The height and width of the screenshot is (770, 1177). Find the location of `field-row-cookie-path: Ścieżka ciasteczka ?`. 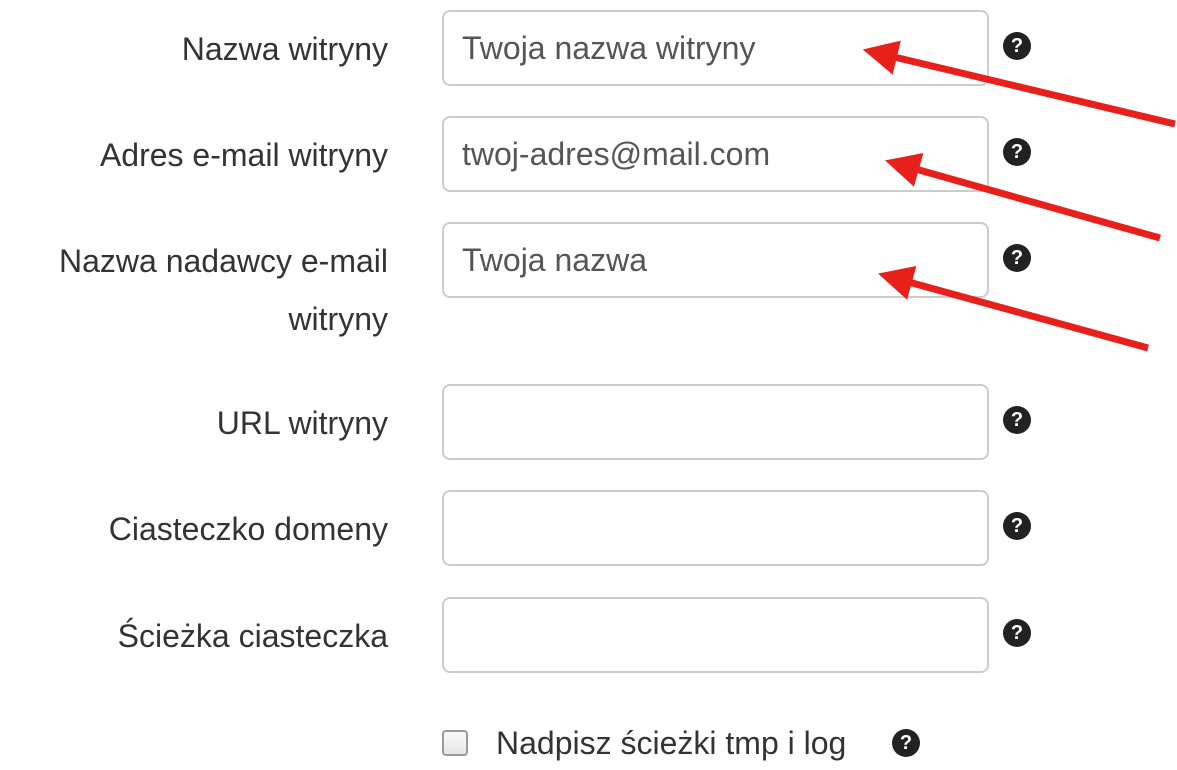

field-row-cookie-path: Ścieżka ciasteczka ? is located at coordinates (588, 637).